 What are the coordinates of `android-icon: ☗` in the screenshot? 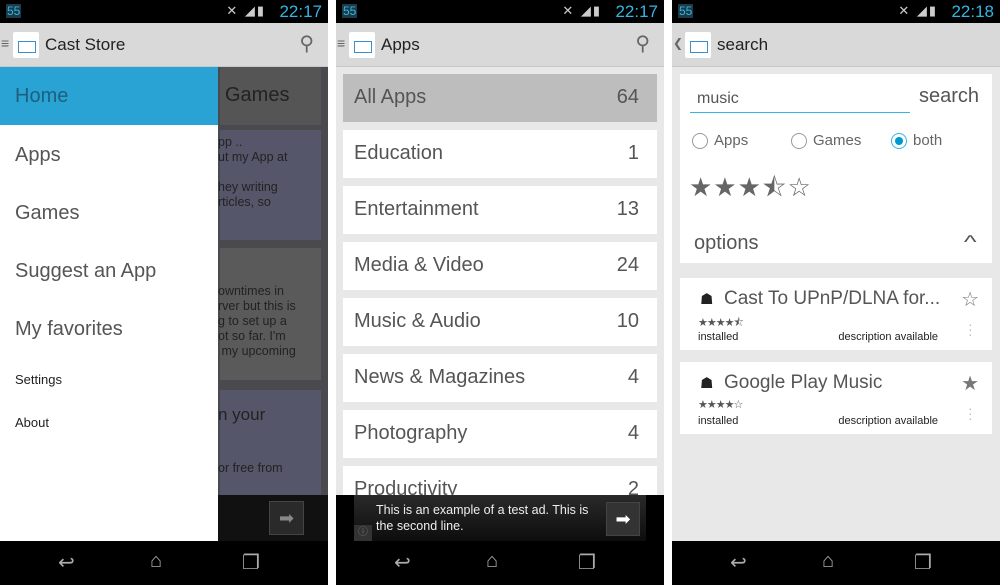 It's located at (707, 299).